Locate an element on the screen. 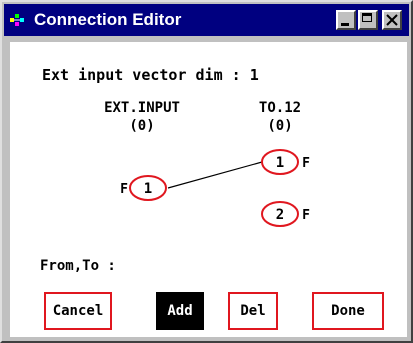 Image resolution: width=413 pixels, height=343 pixels. source-node-1-number: 1 is located at coordinates (148, 189).